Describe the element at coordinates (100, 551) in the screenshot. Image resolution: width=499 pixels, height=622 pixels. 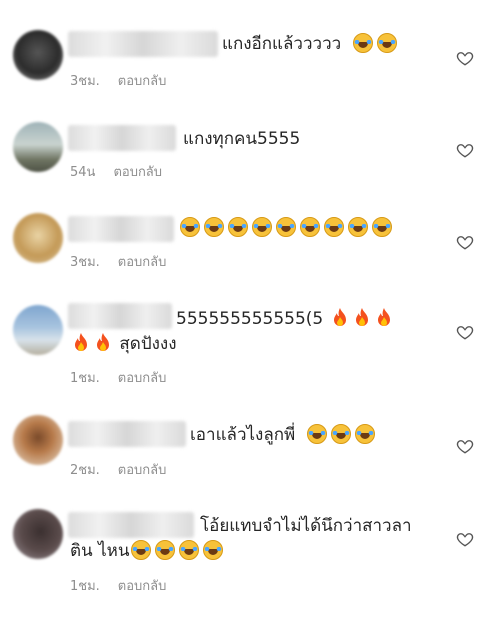
I see `comment-text-content: ติน ไหน` at that location.